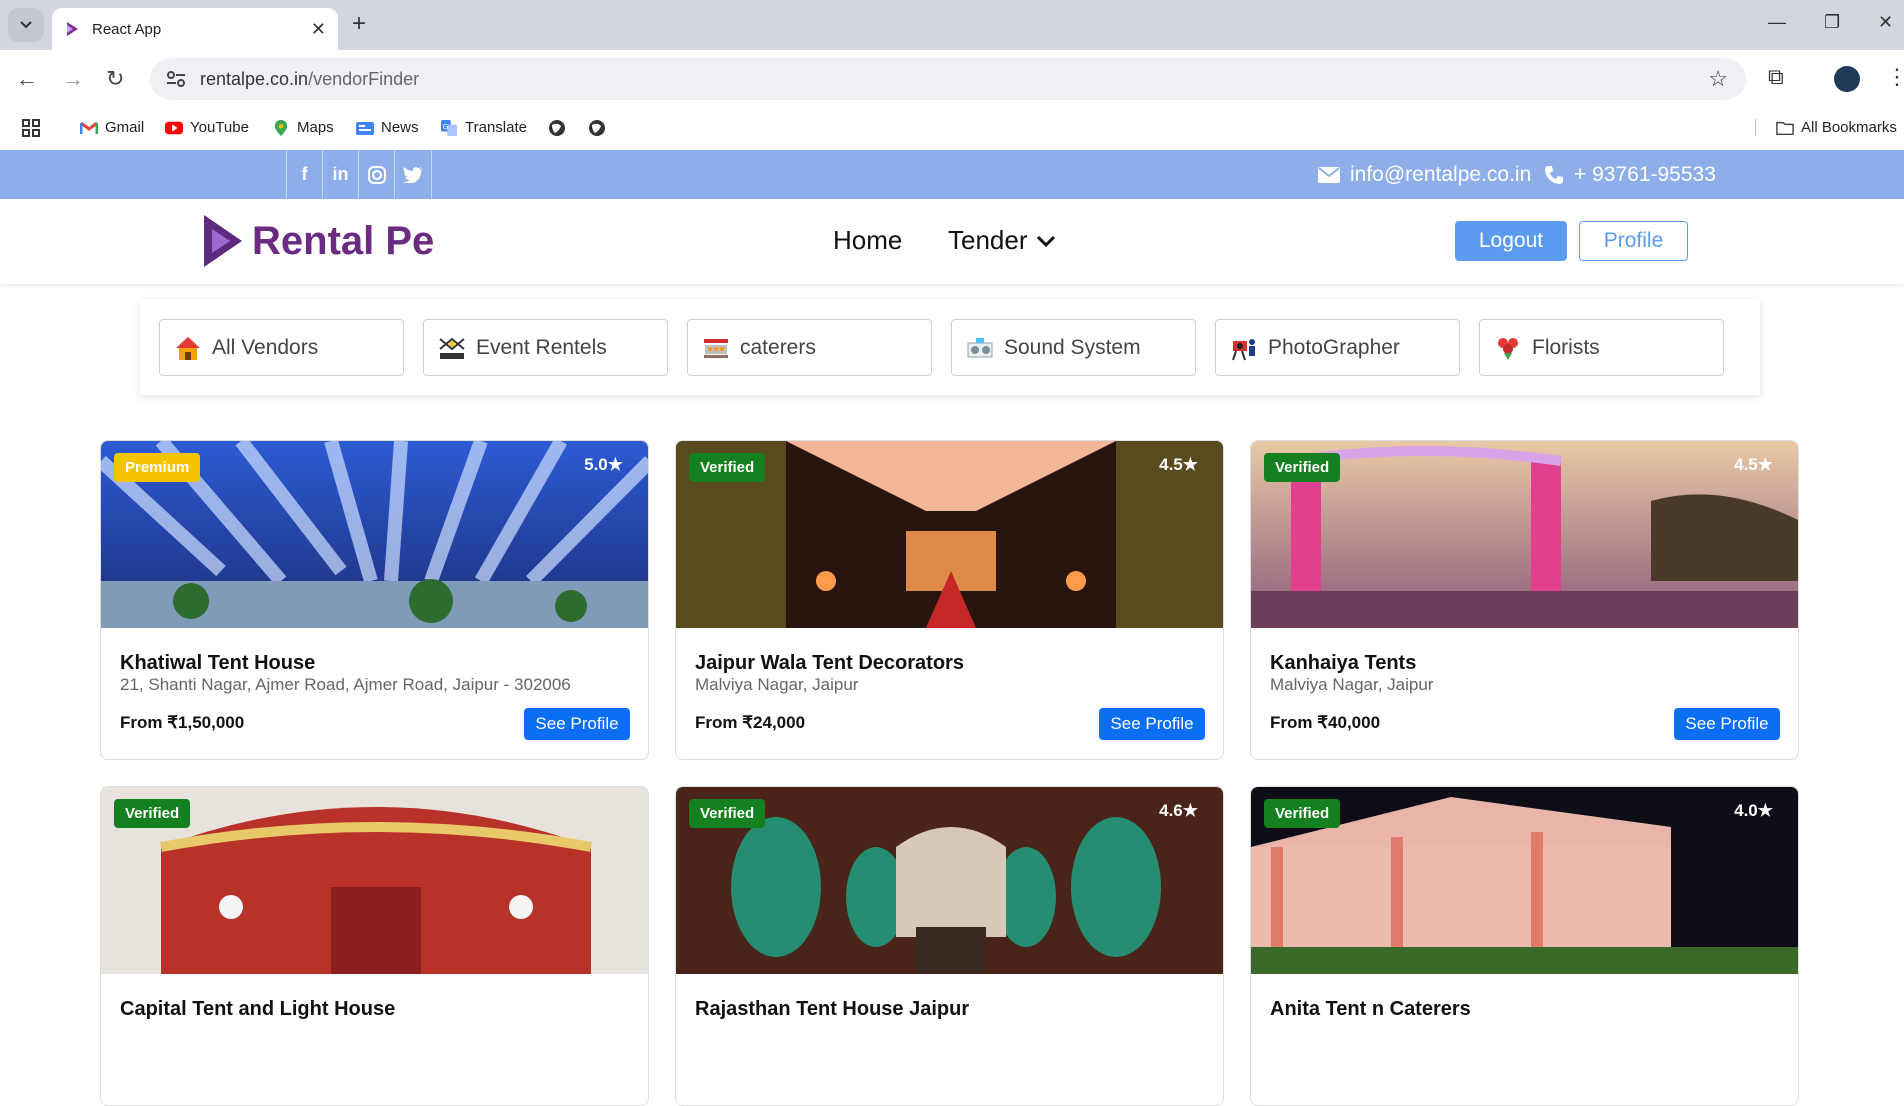 Image resolution: width=1904 pixels, height=1106 pixels. Describe the element at coordinates (1776, 77) in the screenshot. I see `extensions-icon: ⧉` at that location.